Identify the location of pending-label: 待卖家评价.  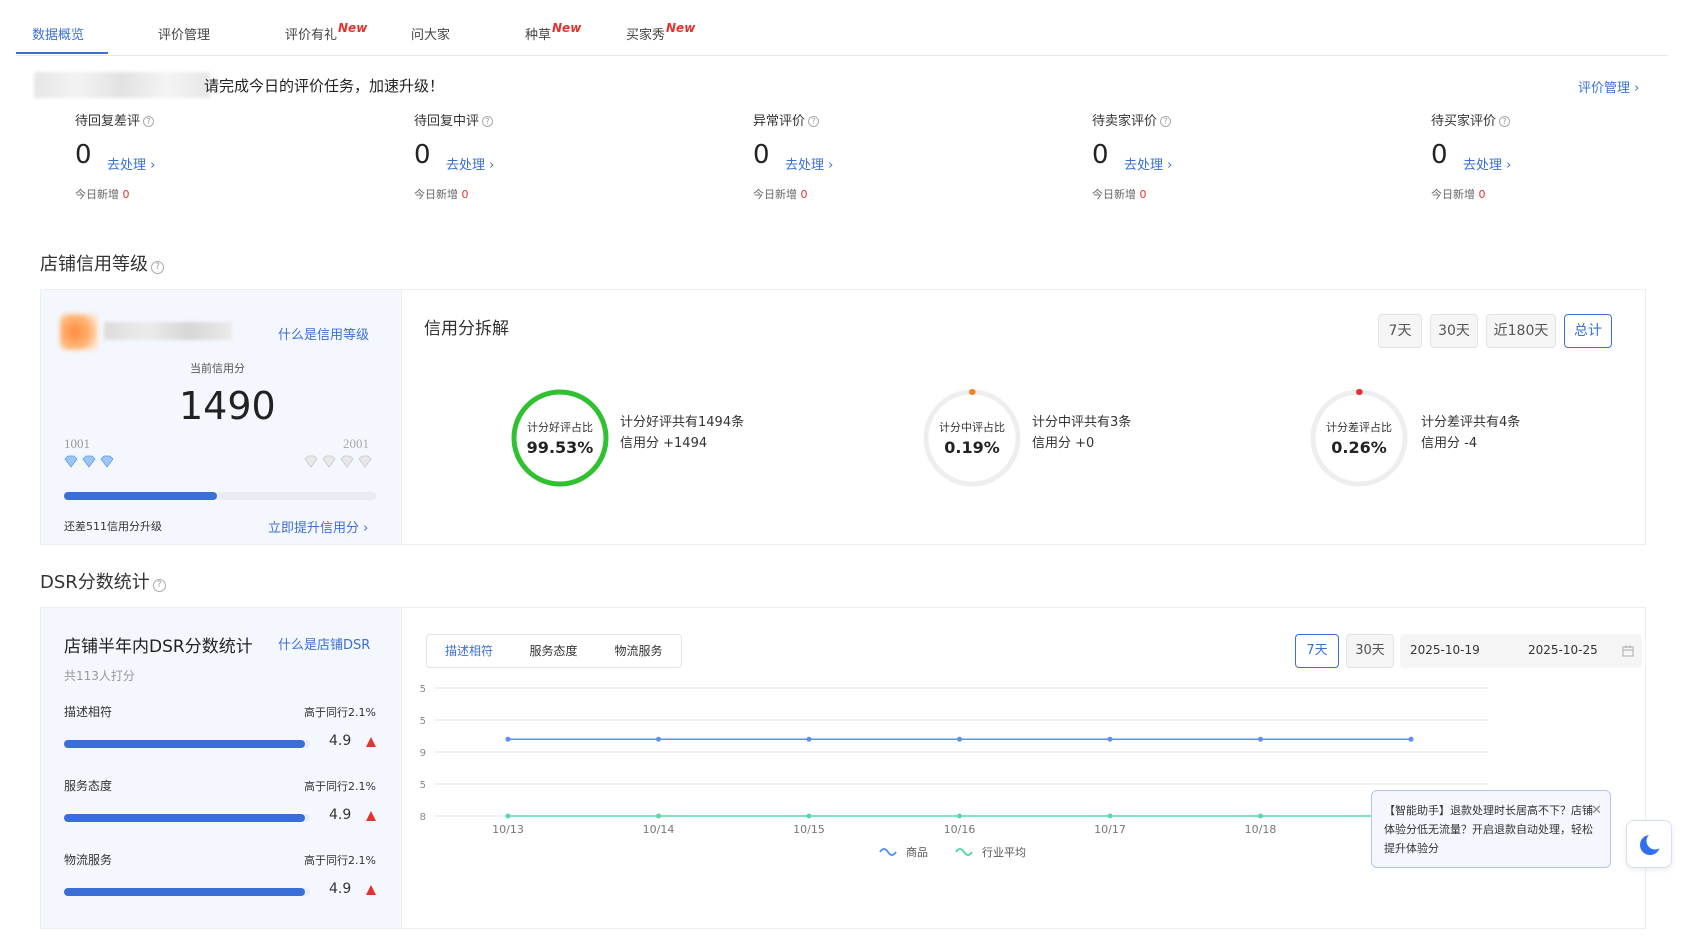
(1125, 121).